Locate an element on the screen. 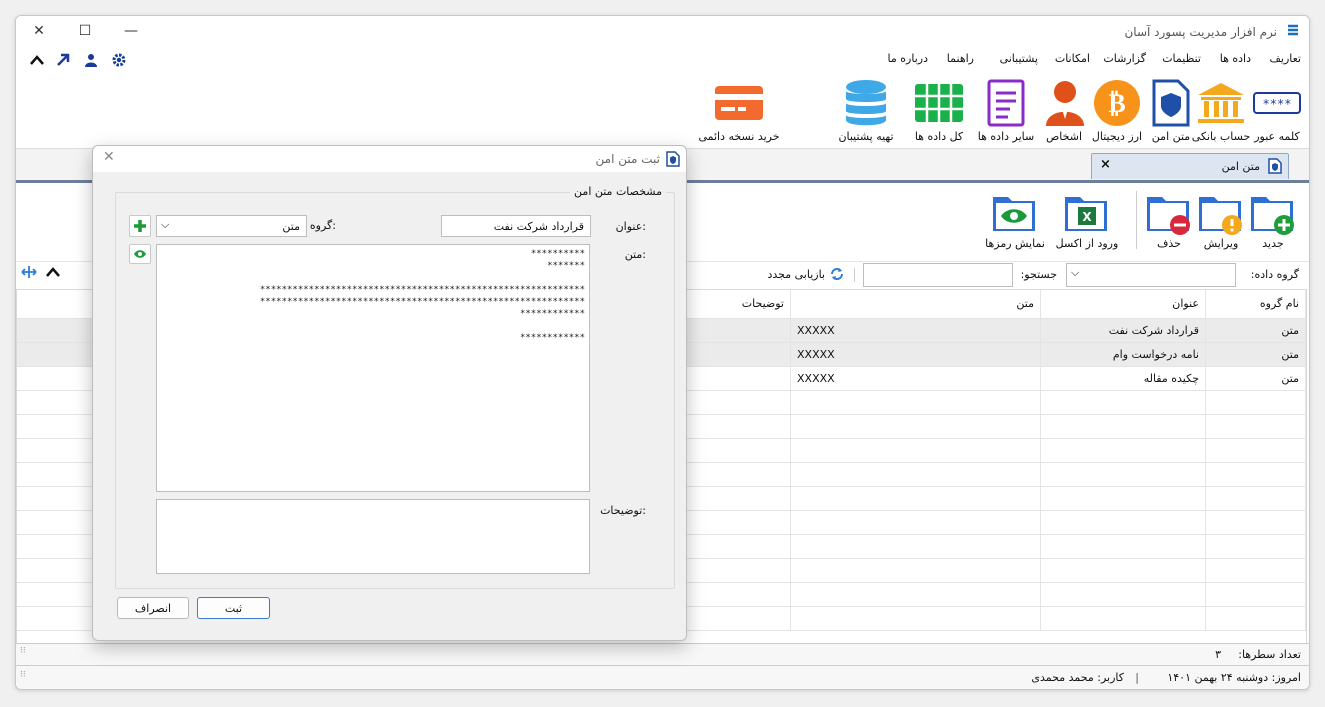 This screenshot has width=1325, height=707. save-button: ثبت is located at coordinates (233, 608).